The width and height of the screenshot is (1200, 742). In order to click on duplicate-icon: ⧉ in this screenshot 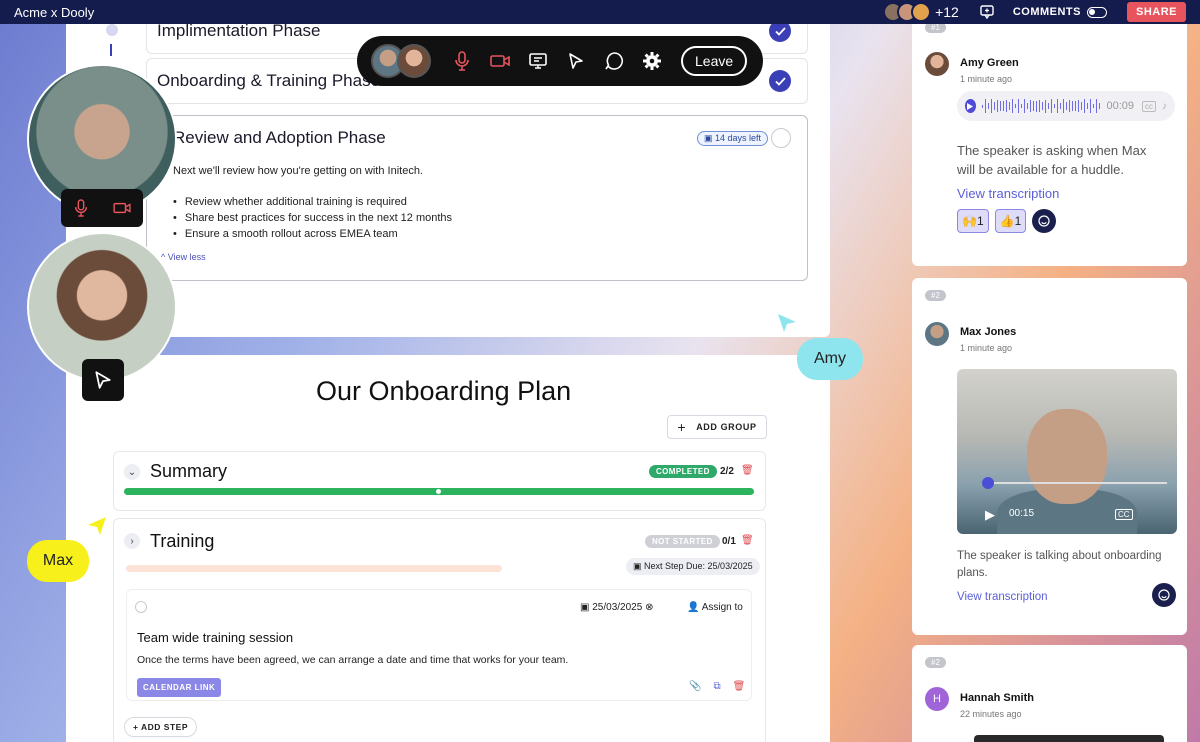, I will do `click(716, 686)`.